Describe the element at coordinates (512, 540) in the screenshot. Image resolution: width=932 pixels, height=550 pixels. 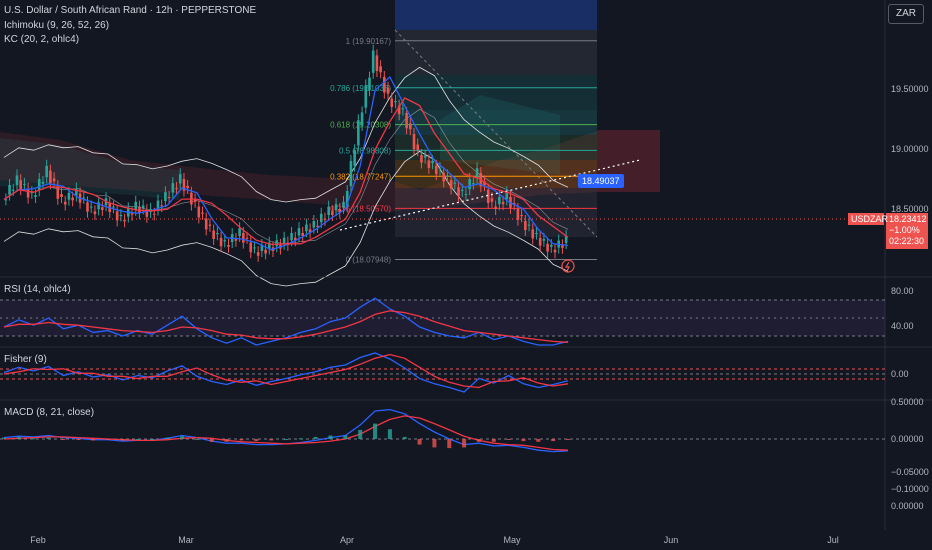
I see `time-axis-label: May` at that location.